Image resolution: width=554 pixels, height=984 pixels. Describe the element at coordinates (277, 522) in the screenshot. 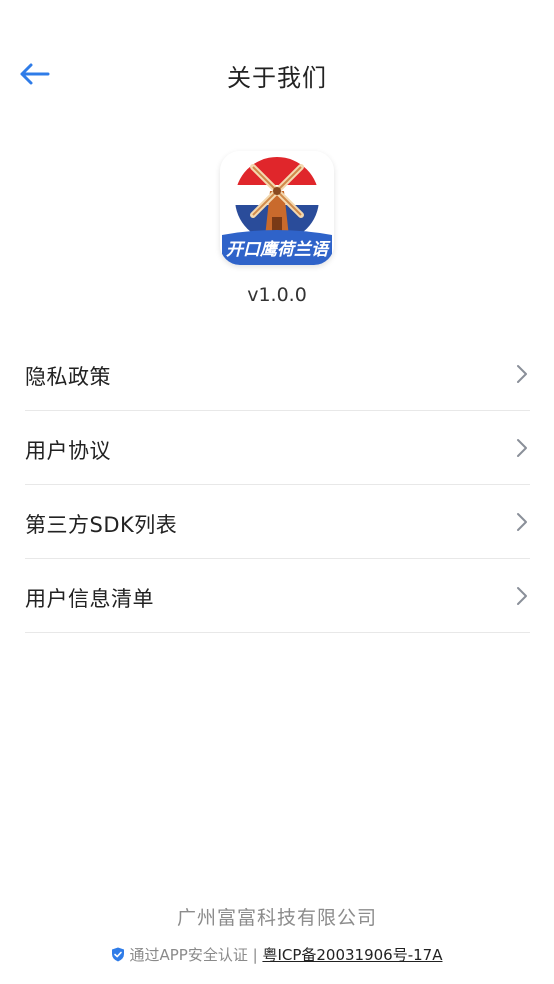

I see `menu-item-third-party-sdk-list: 第三方SDK列表` at that location.